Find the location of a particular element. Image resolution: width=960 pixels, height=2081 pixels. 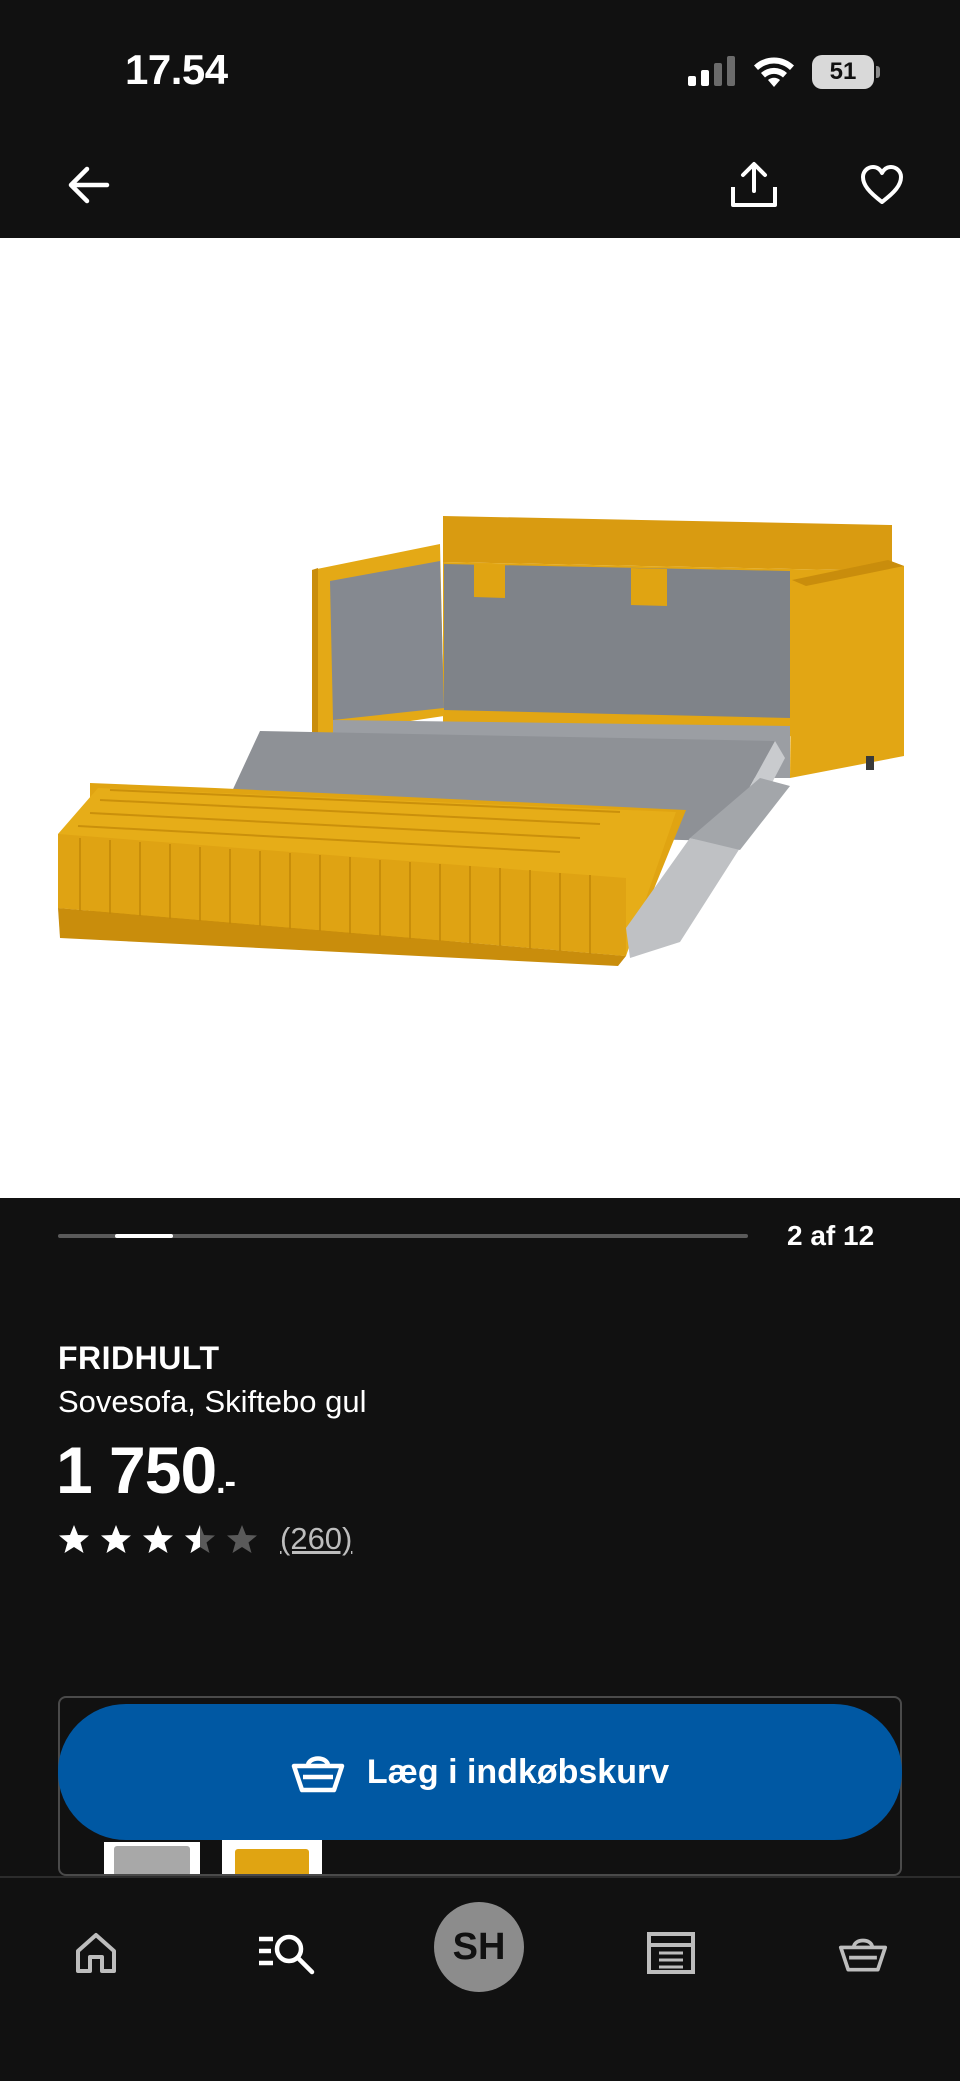

carousel-counter: 2 af 12 is located at coordinates (831, 1235).